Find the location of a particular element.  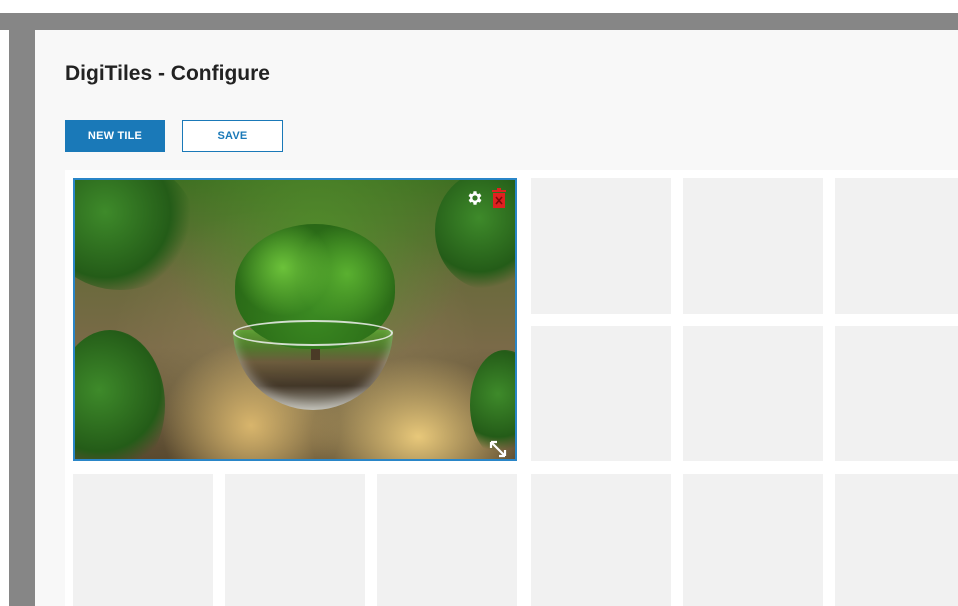

save-button: SAVE is located at coordinates (232, 136).